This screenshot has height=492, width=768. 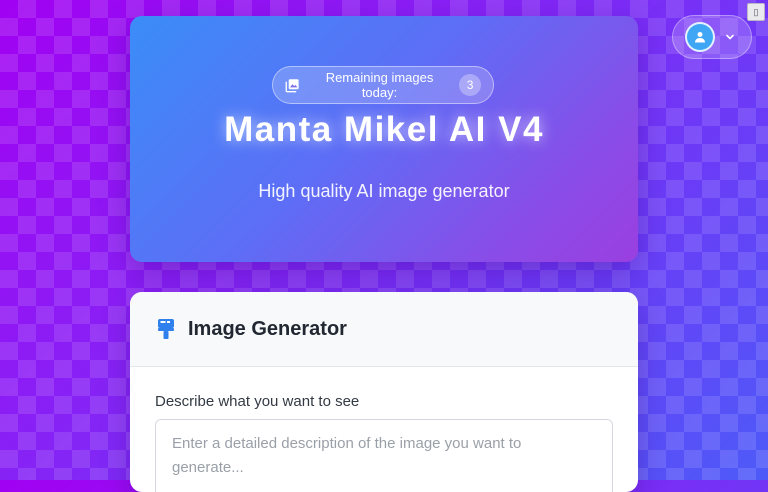 I want to click on remaining-images-badge: Remaining images today: 3, so click(x=383, y=85).